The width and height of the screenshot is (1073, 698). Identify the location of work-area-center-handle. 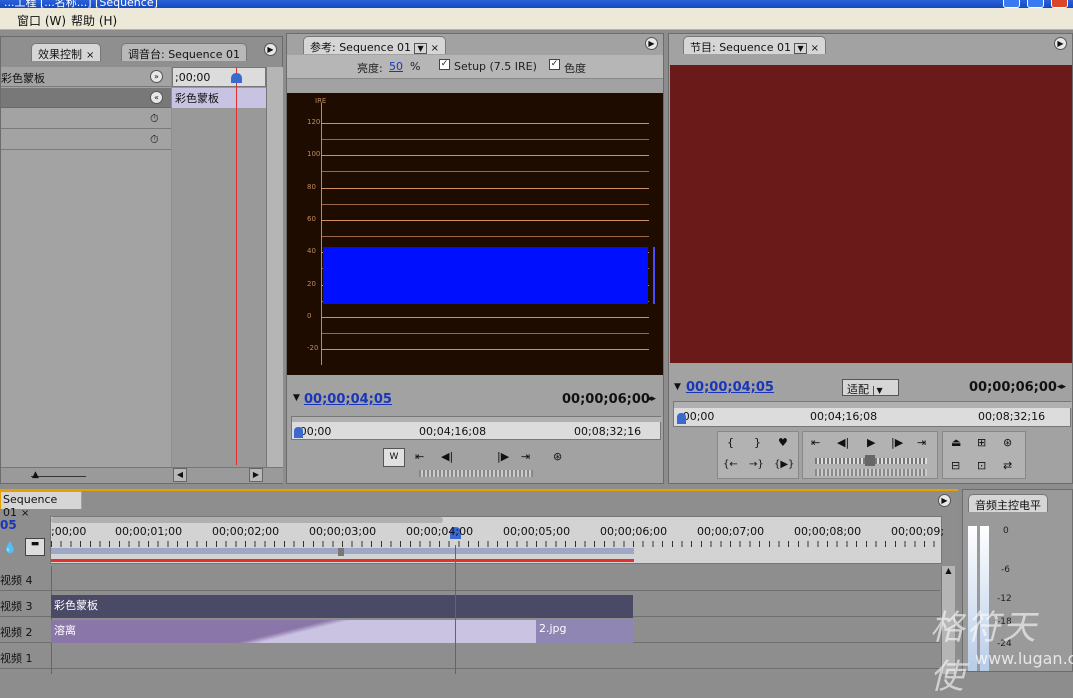
(341, 552).